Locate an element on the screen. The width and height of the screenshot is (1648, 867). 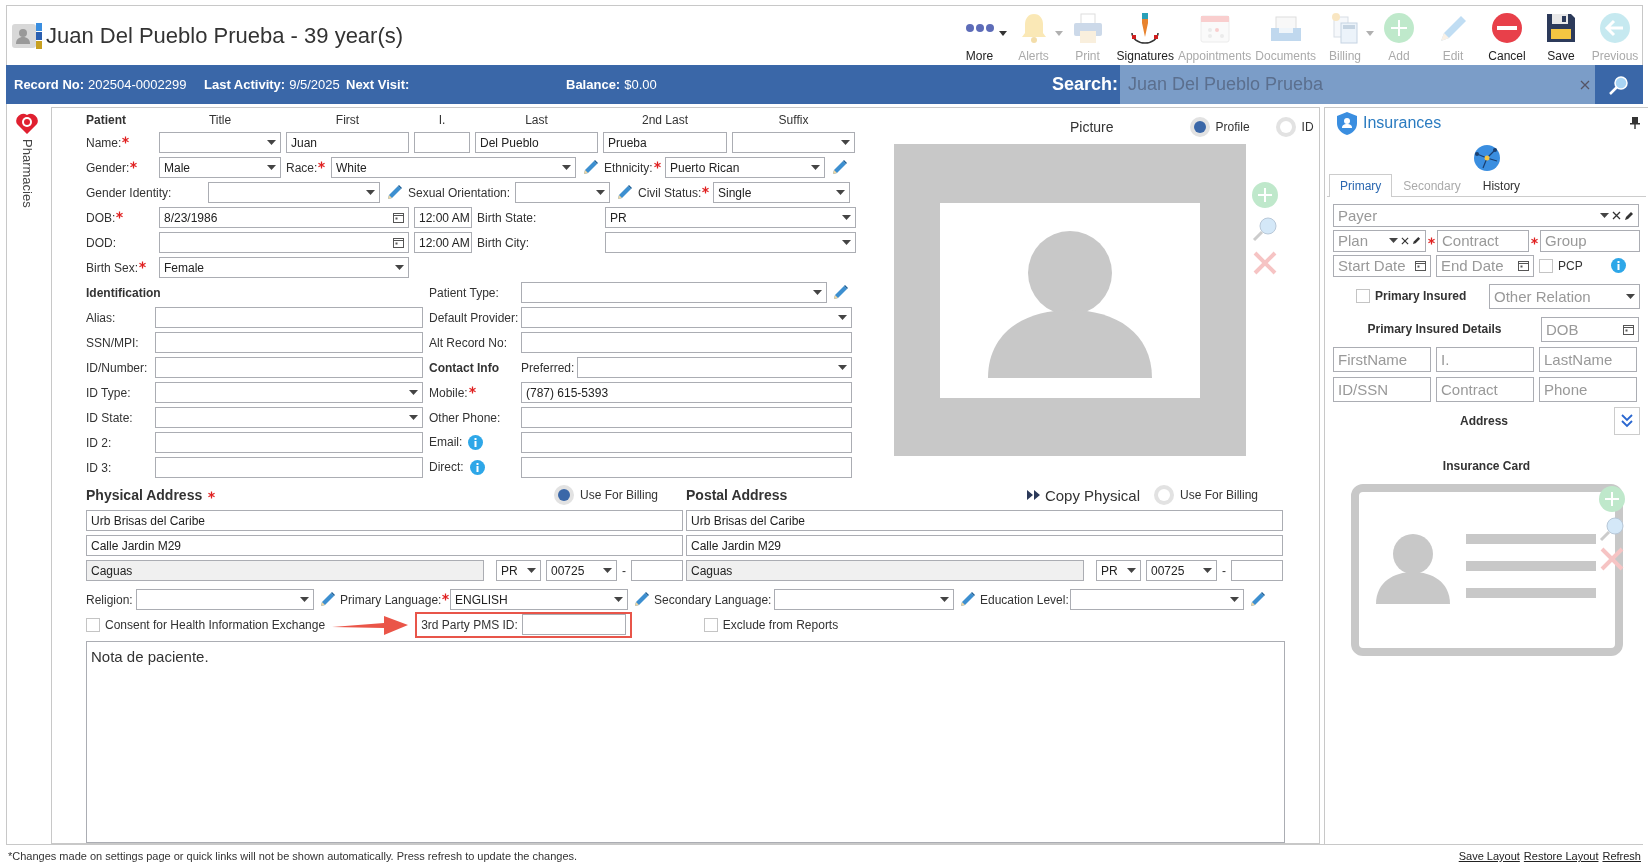
copy-physical-button: Copy Physical is located at coordinates (1083, 495).